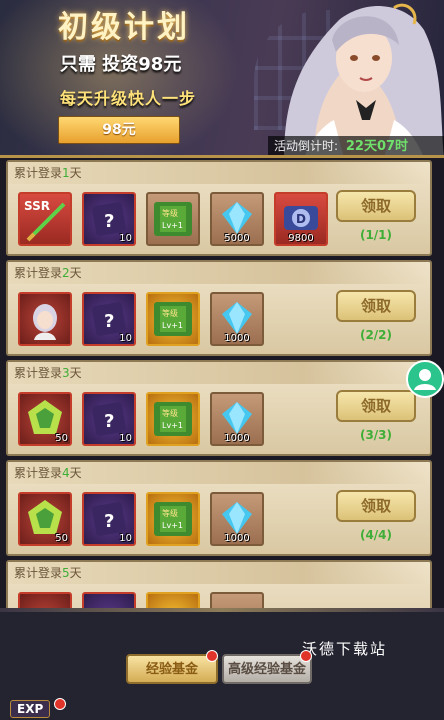  I want to click on row-header: 累计登录5天, so click(219, 573).